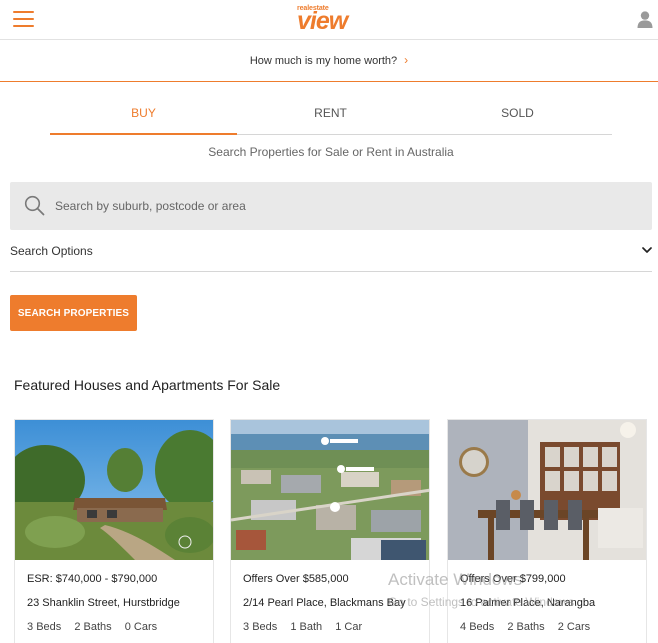 The image size is (658, 643). What do you see at coordinates (103, 603) in the screenshot?
I see `listing-address: 23 Shanklin Street, Hurstbridge` at bounding box center [103, 603].